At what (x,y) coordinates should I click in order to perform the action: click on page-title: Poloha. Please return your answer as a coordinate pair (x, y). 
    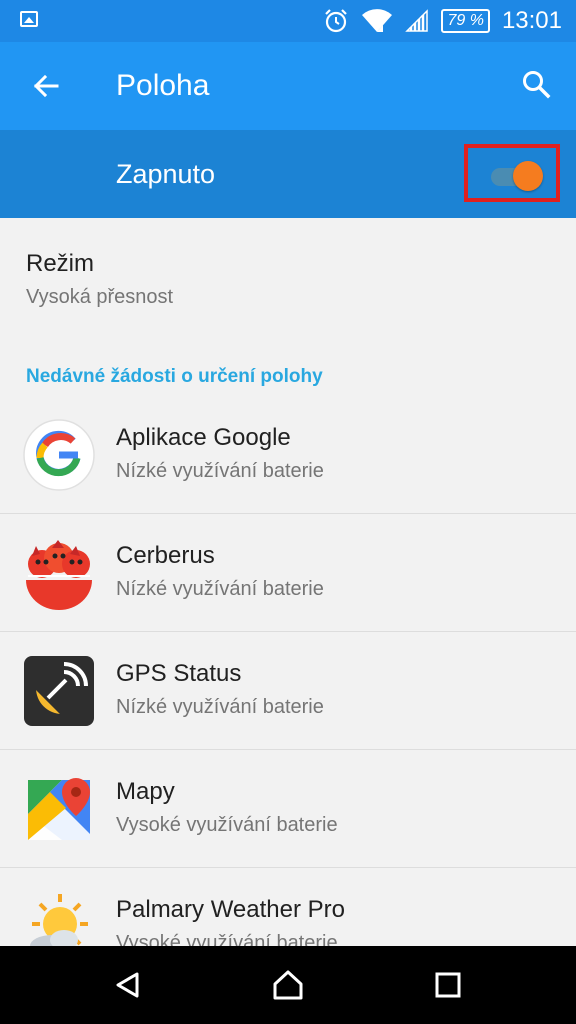
    Looking at the image, I should click on (163, 85).